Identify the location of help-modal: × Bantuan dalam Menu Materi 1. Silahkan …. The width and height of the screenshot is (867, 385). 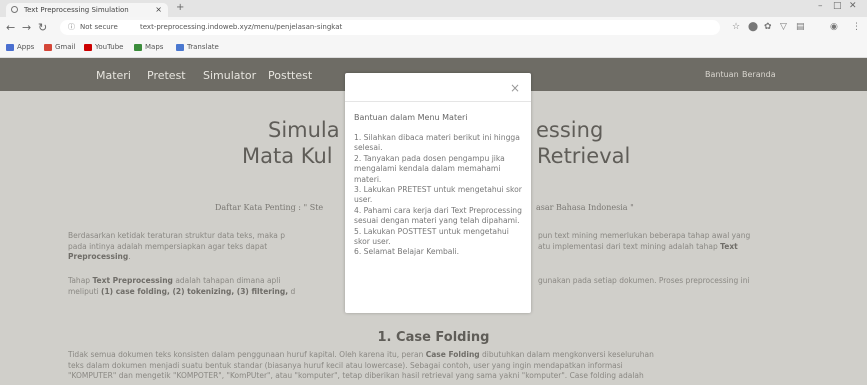
(438, 193).